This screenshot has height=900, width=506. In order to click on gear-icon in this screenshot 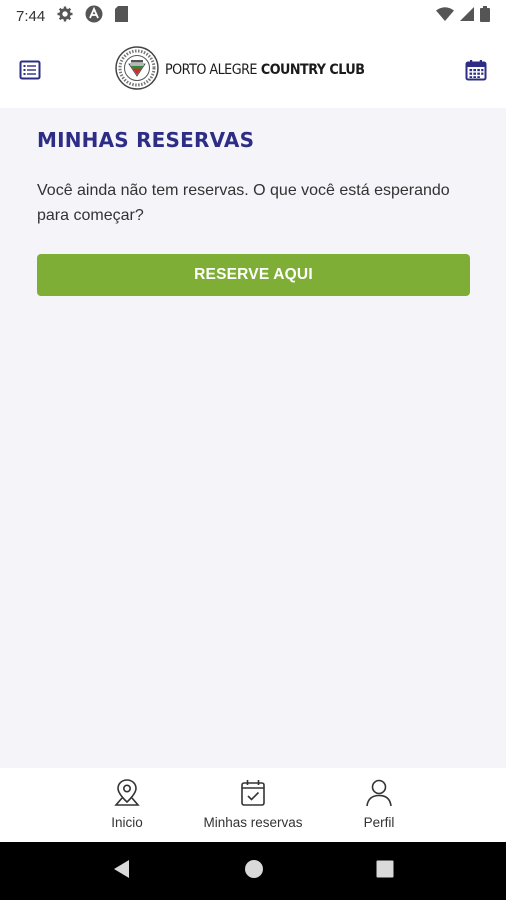, I will do `click(65, 16)`.